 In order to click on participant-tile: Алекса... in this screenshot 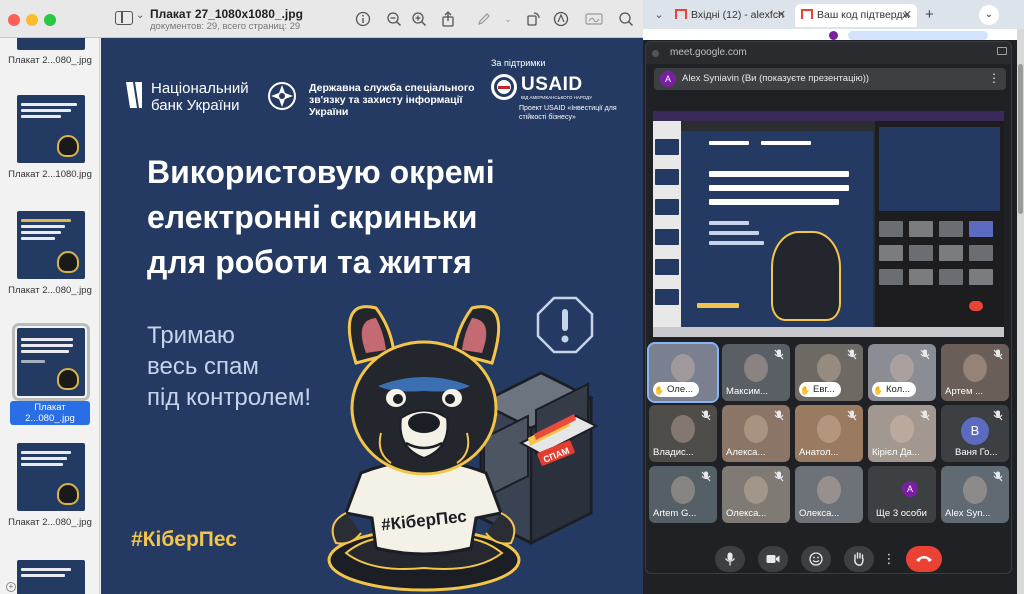, I will do `click(756, 433)`.